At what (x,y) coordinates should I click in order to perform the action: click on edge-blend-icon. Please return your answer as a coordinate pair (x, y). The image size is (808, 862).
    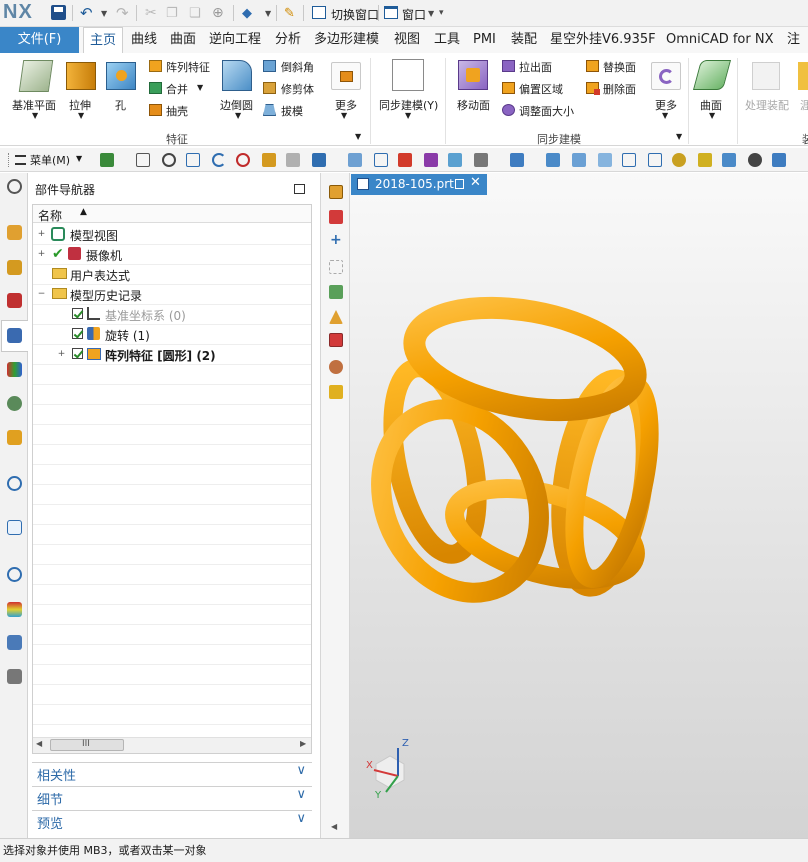
    Looking at the image, I should click on (237, 75).